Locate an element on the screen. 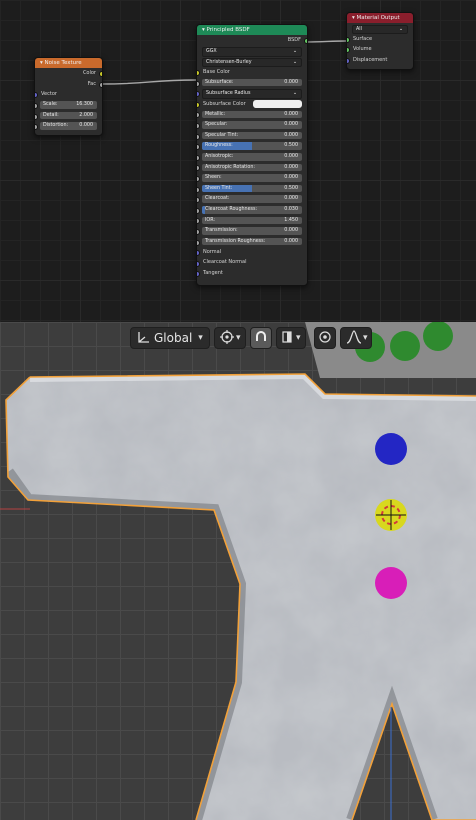 Image resolution: width=476 pixels, height=820 pixels. orientation-value: Global is located at coordinates (173, 338).